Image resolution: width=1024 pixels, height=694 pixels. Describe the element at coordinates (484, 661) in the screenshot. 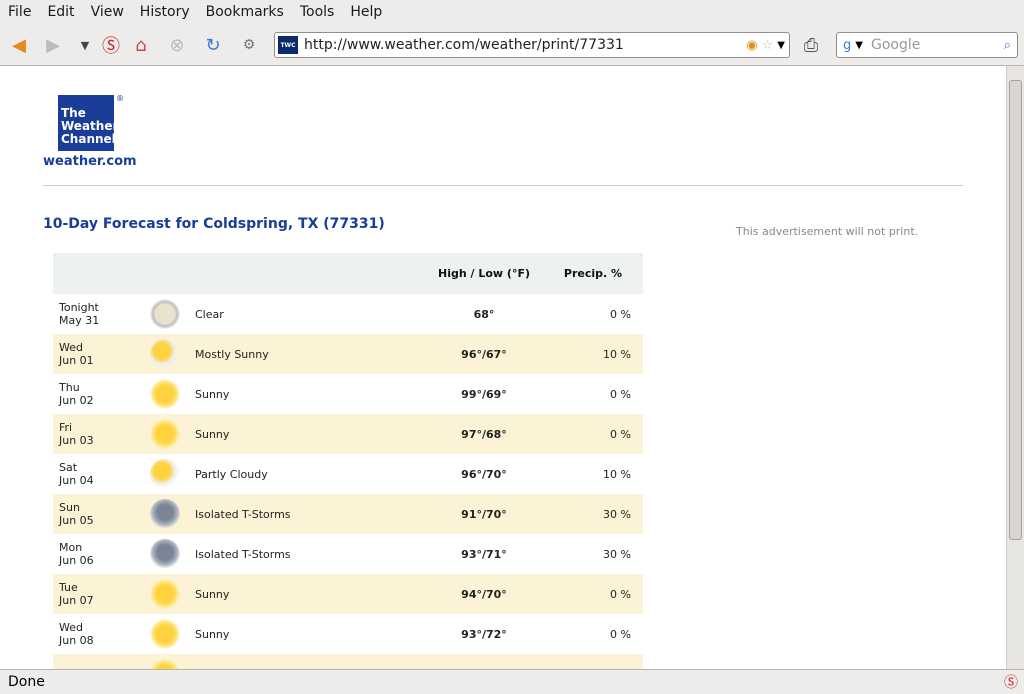

I see `temperature` at that location.